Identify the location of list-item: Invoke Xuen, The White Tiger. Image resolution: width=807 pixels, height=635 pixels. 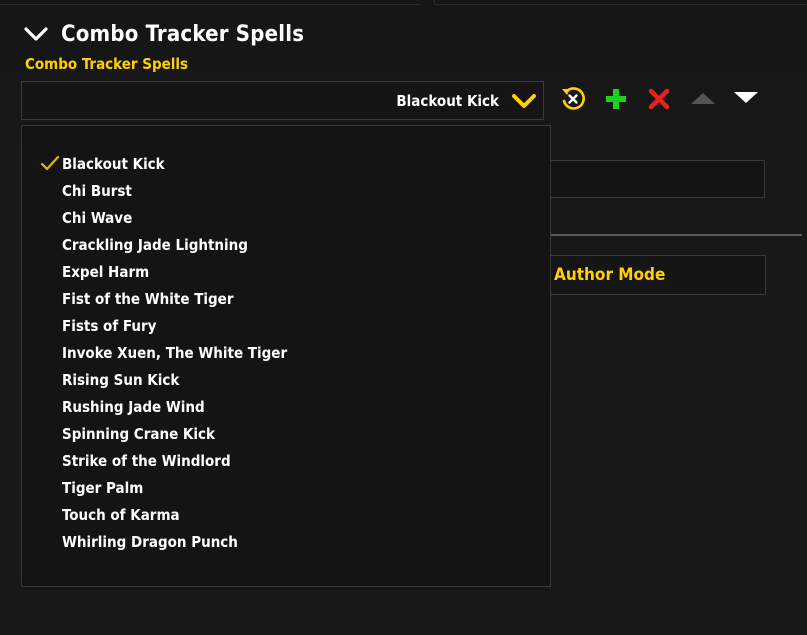
(286, 352).